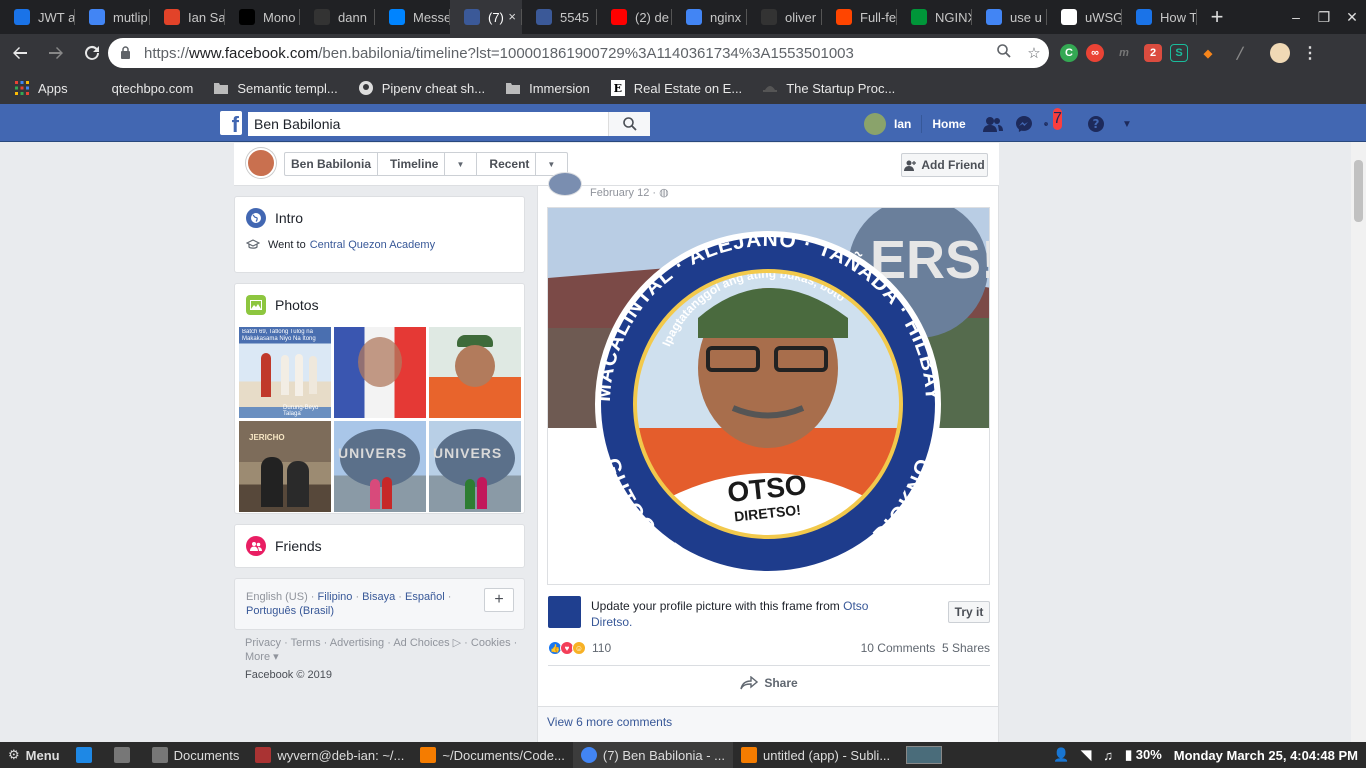 The width and height of the screenshot is (1366, 768). Describe the element at coordinates (579, 648) in the screenshot. I see `reaction-icons: 👍 ♥ ☺ 110` at that location.